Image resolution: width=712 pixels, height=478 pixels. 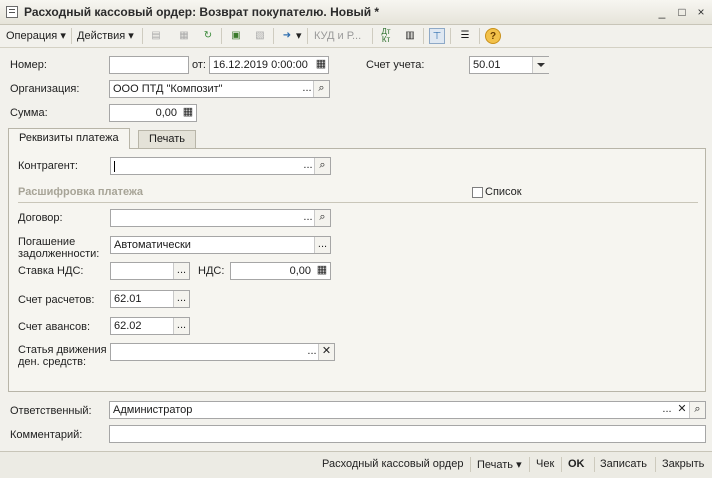 What do you see at coordinates (503, 192) in the screenshot?
I see `list-label: Список` at bounding box center [503, 192].